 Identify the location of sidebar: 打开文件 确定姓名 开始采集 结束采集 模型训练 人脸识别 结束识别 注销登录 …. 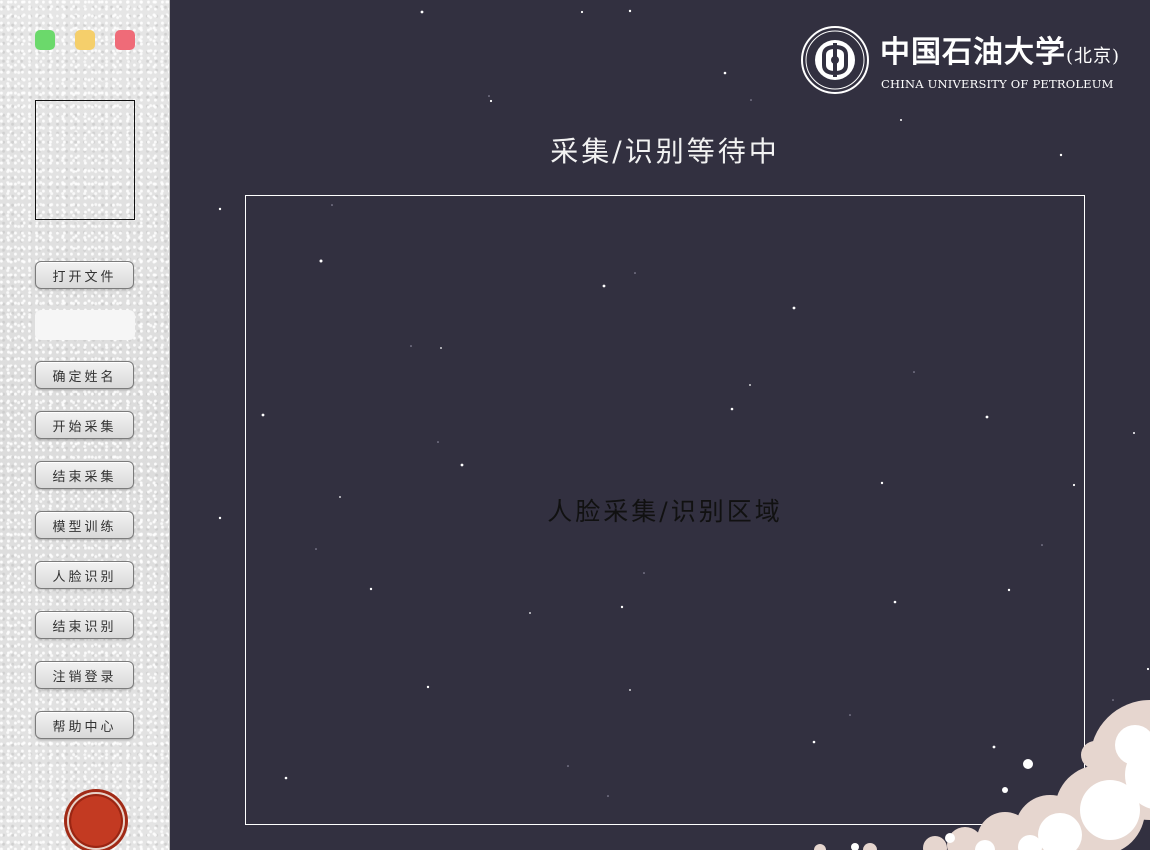
(85, 425).